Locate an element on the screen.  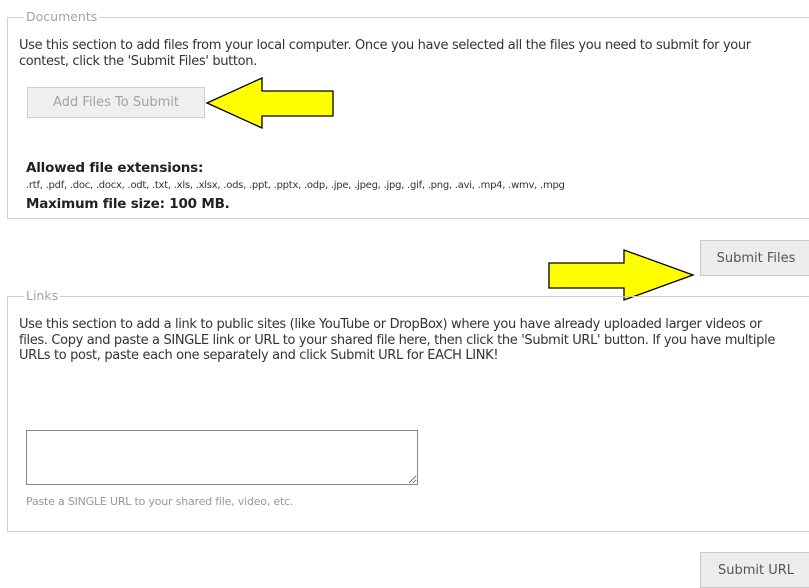
max-file-size: Maximum file size: 100 MB. is located at coordinates (128, 204).